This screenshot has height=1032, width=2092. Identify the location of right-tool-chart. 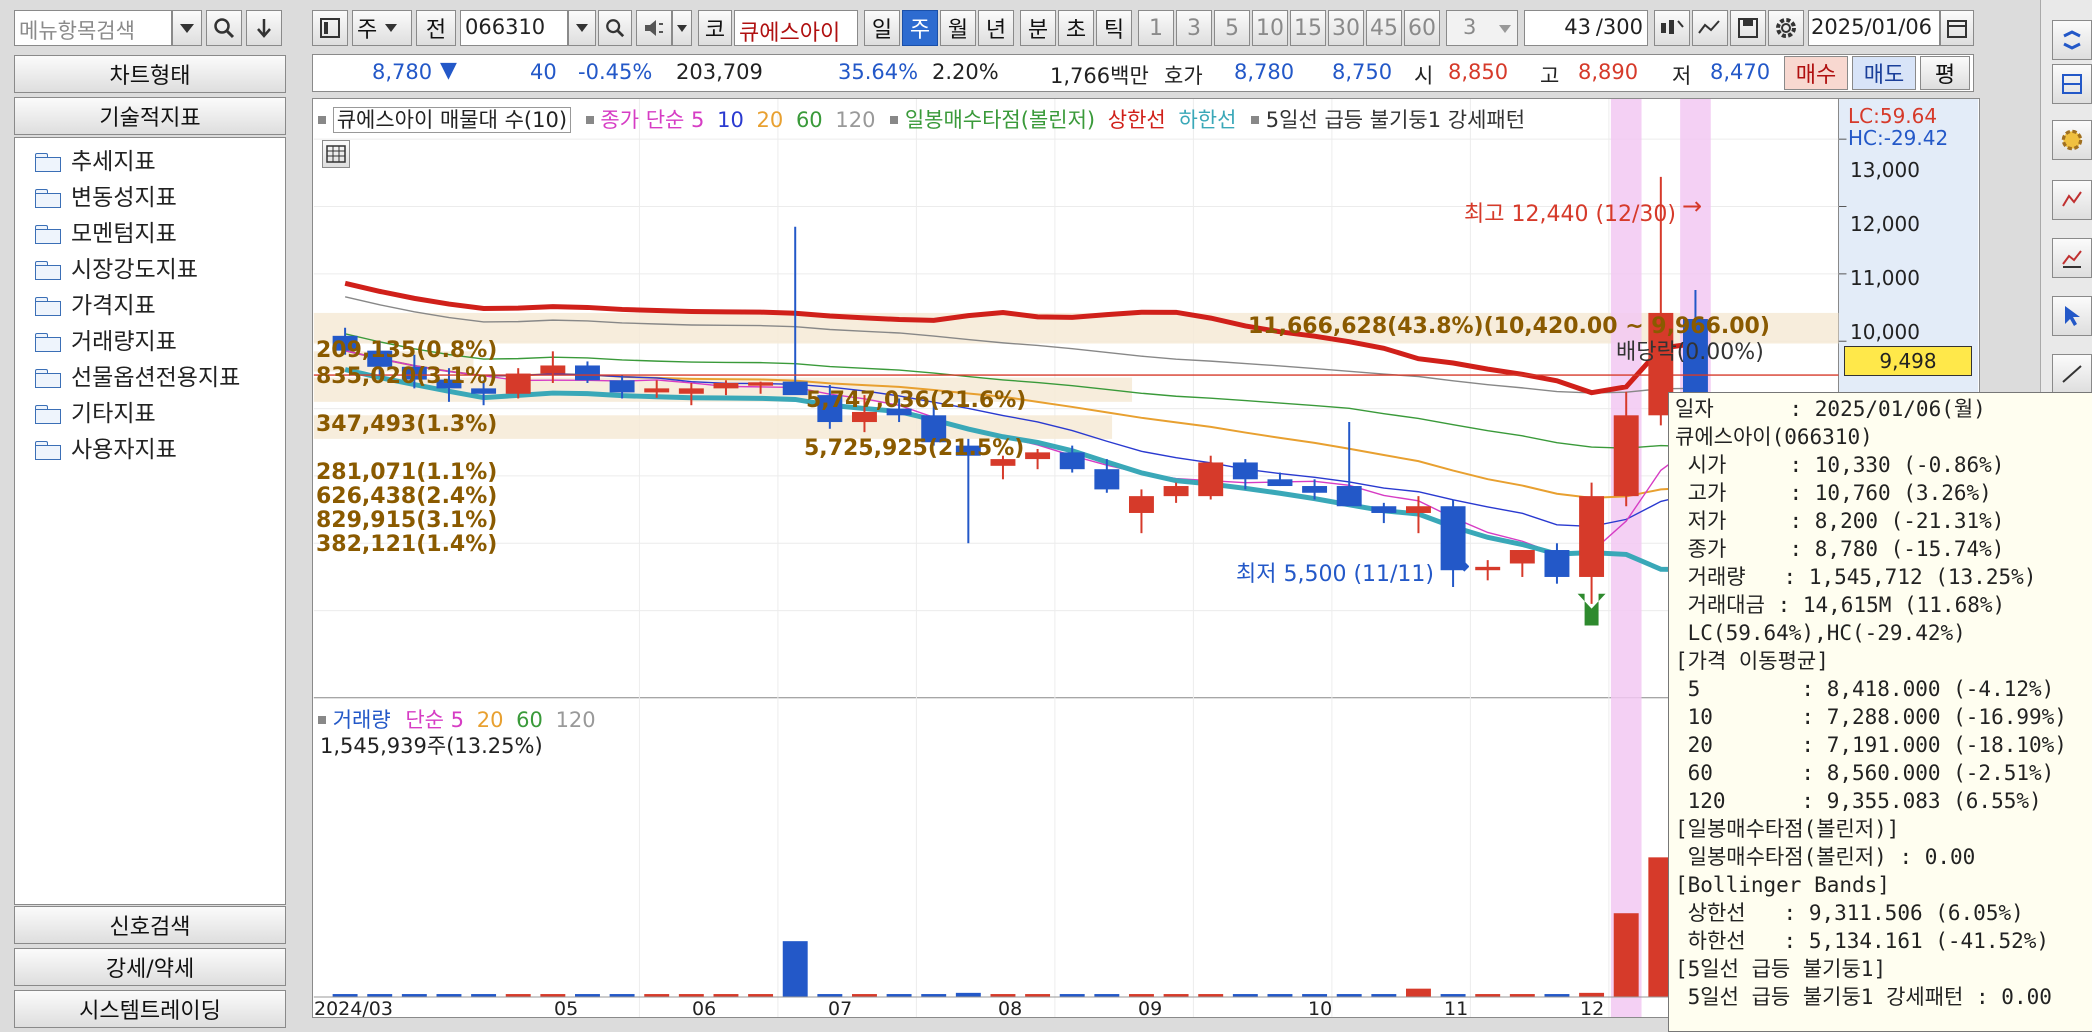
(2072, 258).